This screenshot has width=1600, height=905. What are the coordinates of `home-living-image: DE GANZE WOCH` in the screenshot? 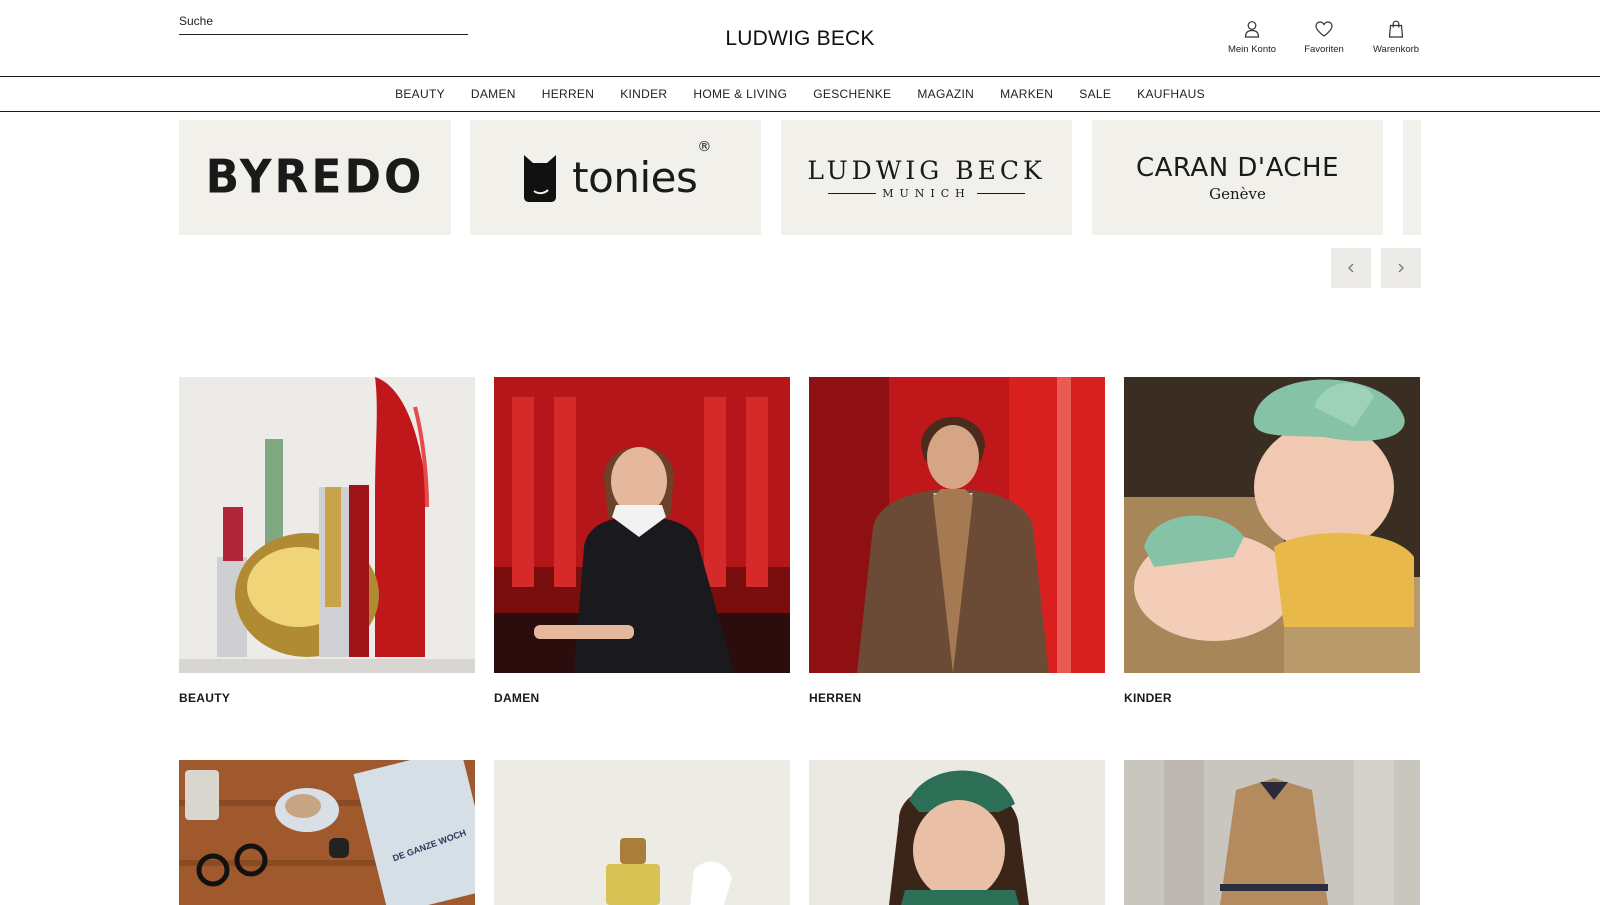 It's located at (327, 832).